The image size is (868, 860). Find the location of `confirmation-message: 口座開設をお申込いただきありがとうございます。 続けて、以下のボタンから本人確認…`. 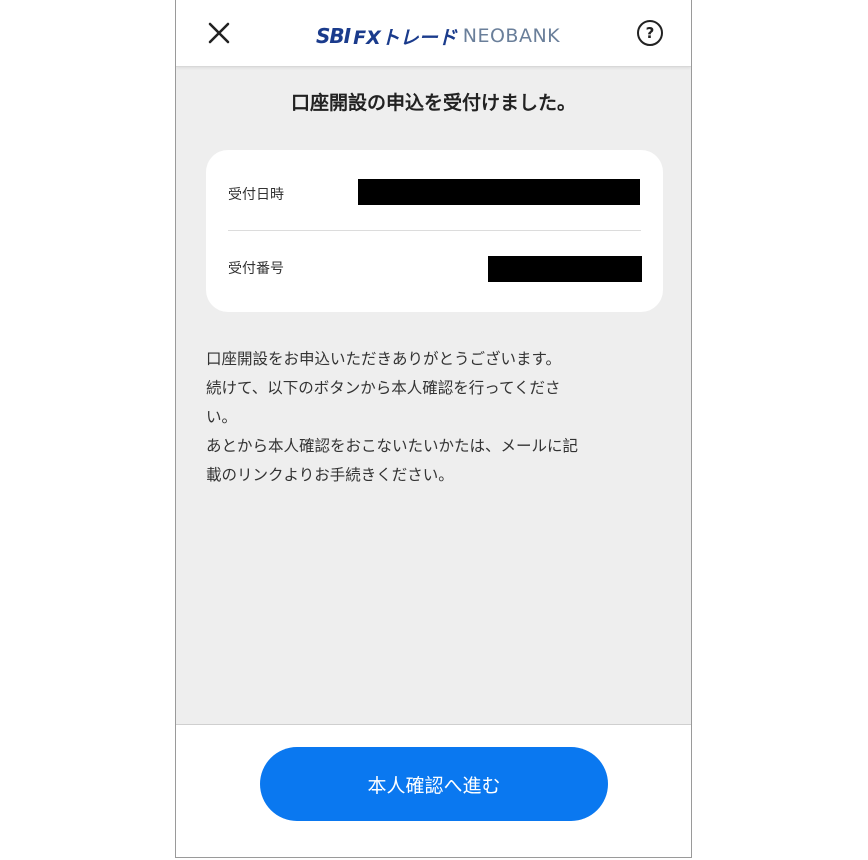

confirmation-message: 口座開設をお申込いただきありがとうございます。 続けて、以下のボタンから本人確認… is located at coordinates (392, 417).